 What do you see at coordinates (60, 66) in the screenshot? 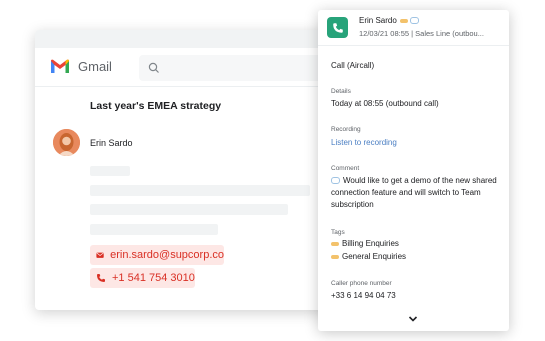
I see `gmail-logo-icon` at bounding box center [60, 66].